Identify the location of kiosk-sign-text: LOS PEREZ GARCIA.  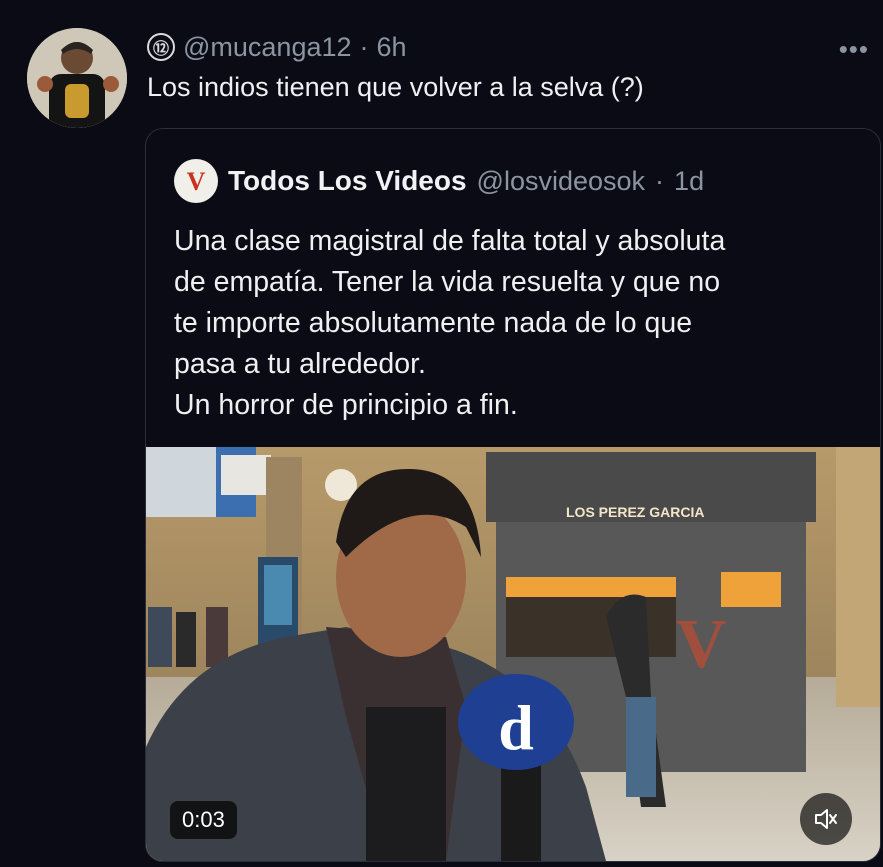
(635, 512).